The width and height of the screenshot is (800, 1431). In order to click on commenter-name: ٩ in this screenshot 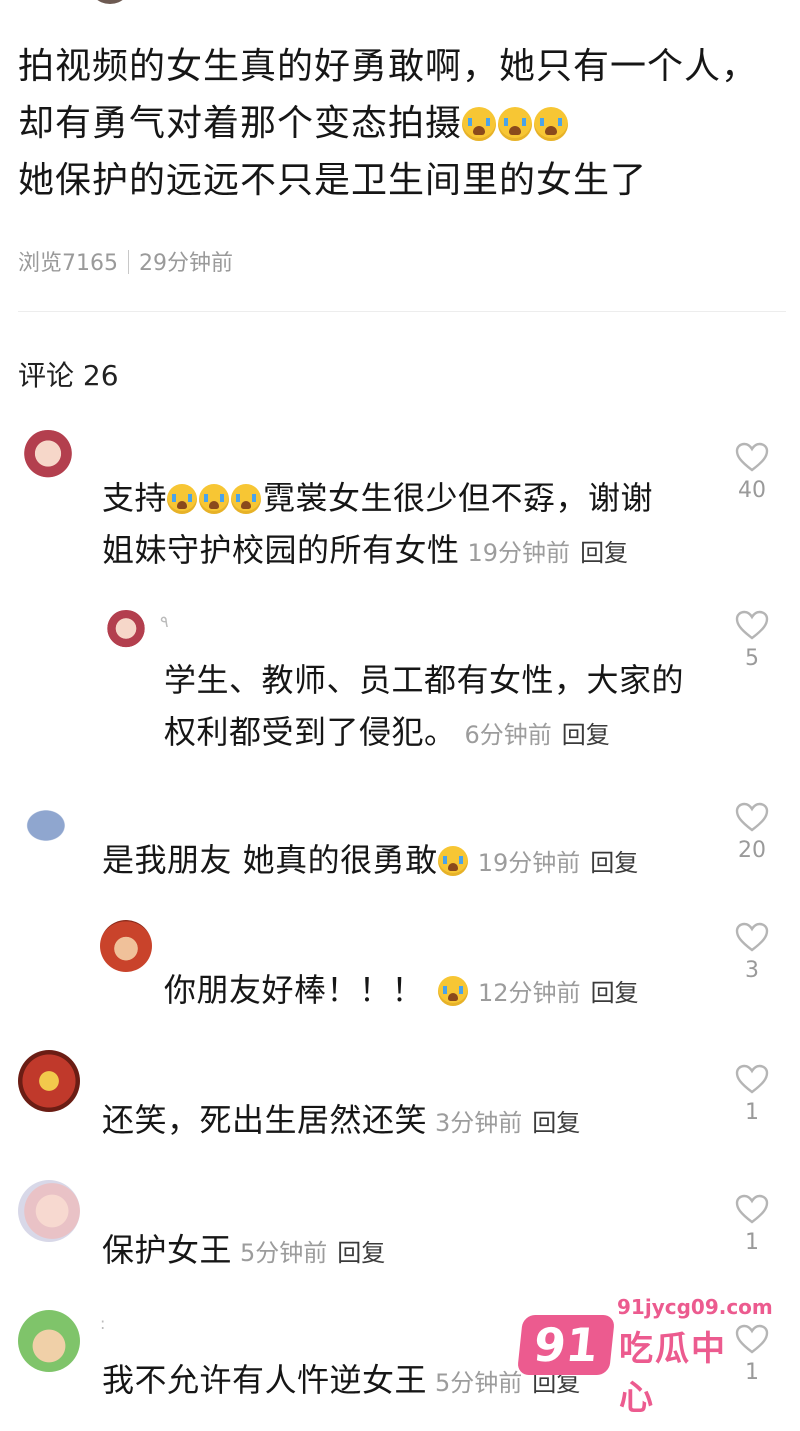, I will do `click(164, 621)`.